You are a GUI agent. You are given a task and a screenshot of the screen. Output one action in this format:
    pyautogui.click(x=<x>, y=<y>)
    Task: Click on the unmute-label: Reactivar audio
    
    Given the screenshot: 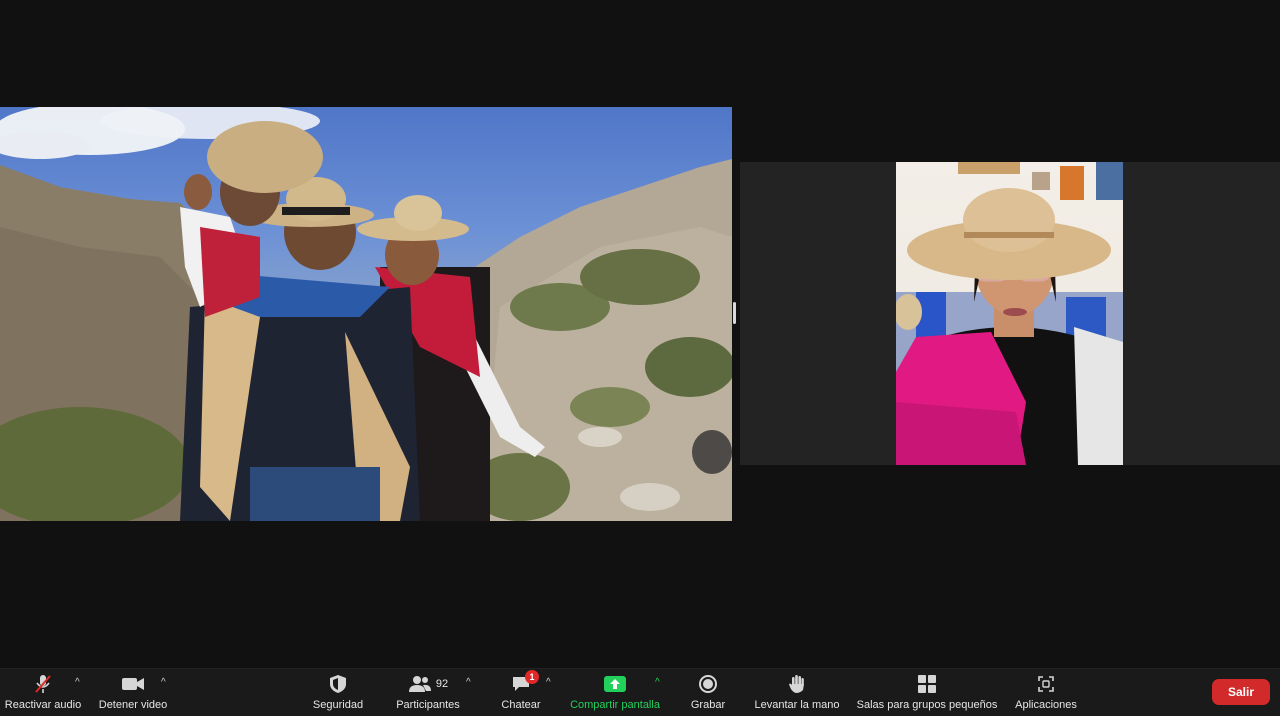 What is the action you would take?
    pyautogui.click(x=43, y=705)
    